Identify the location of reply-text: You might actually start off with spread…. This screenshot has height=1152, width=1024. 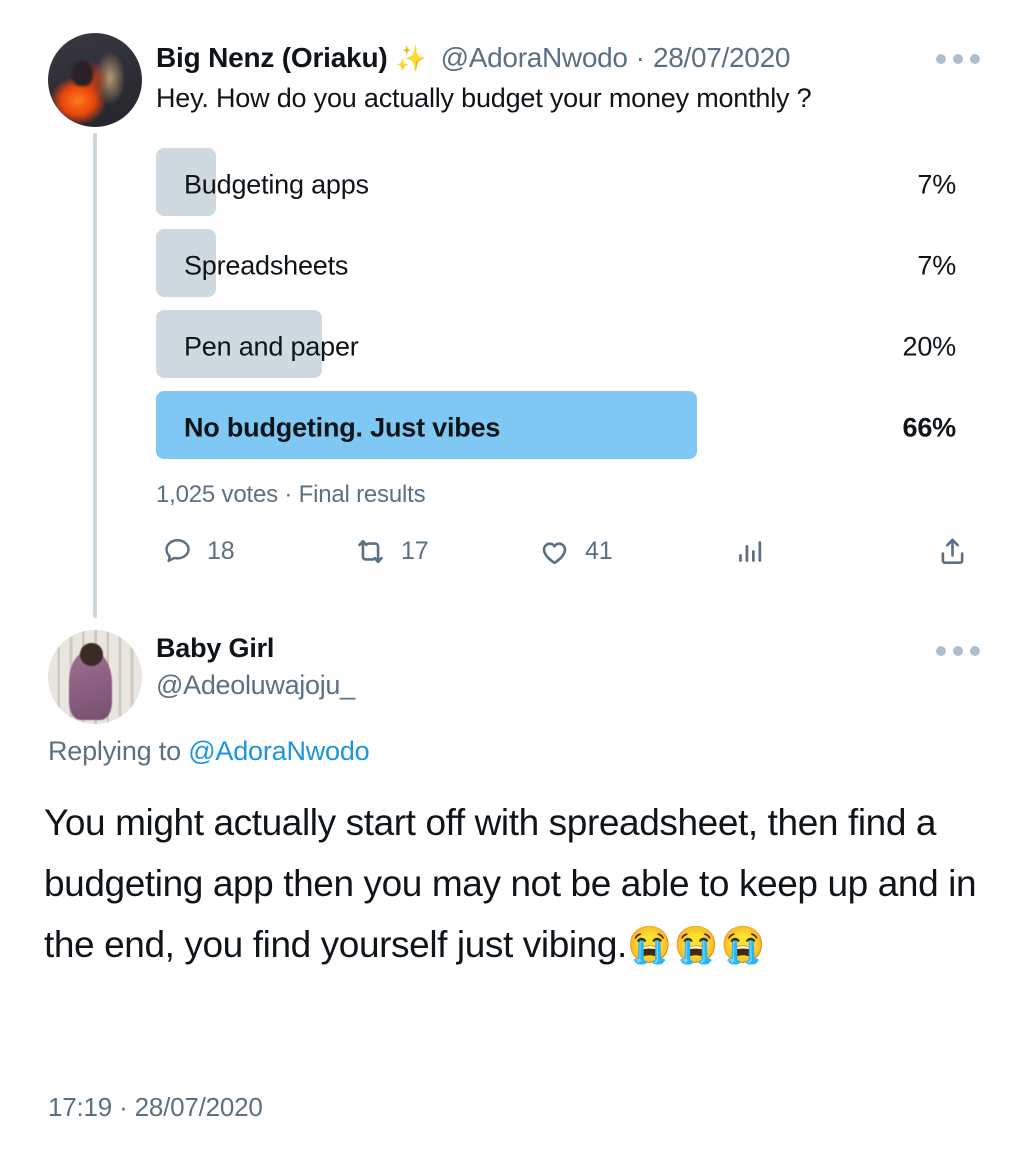
(519, 883).